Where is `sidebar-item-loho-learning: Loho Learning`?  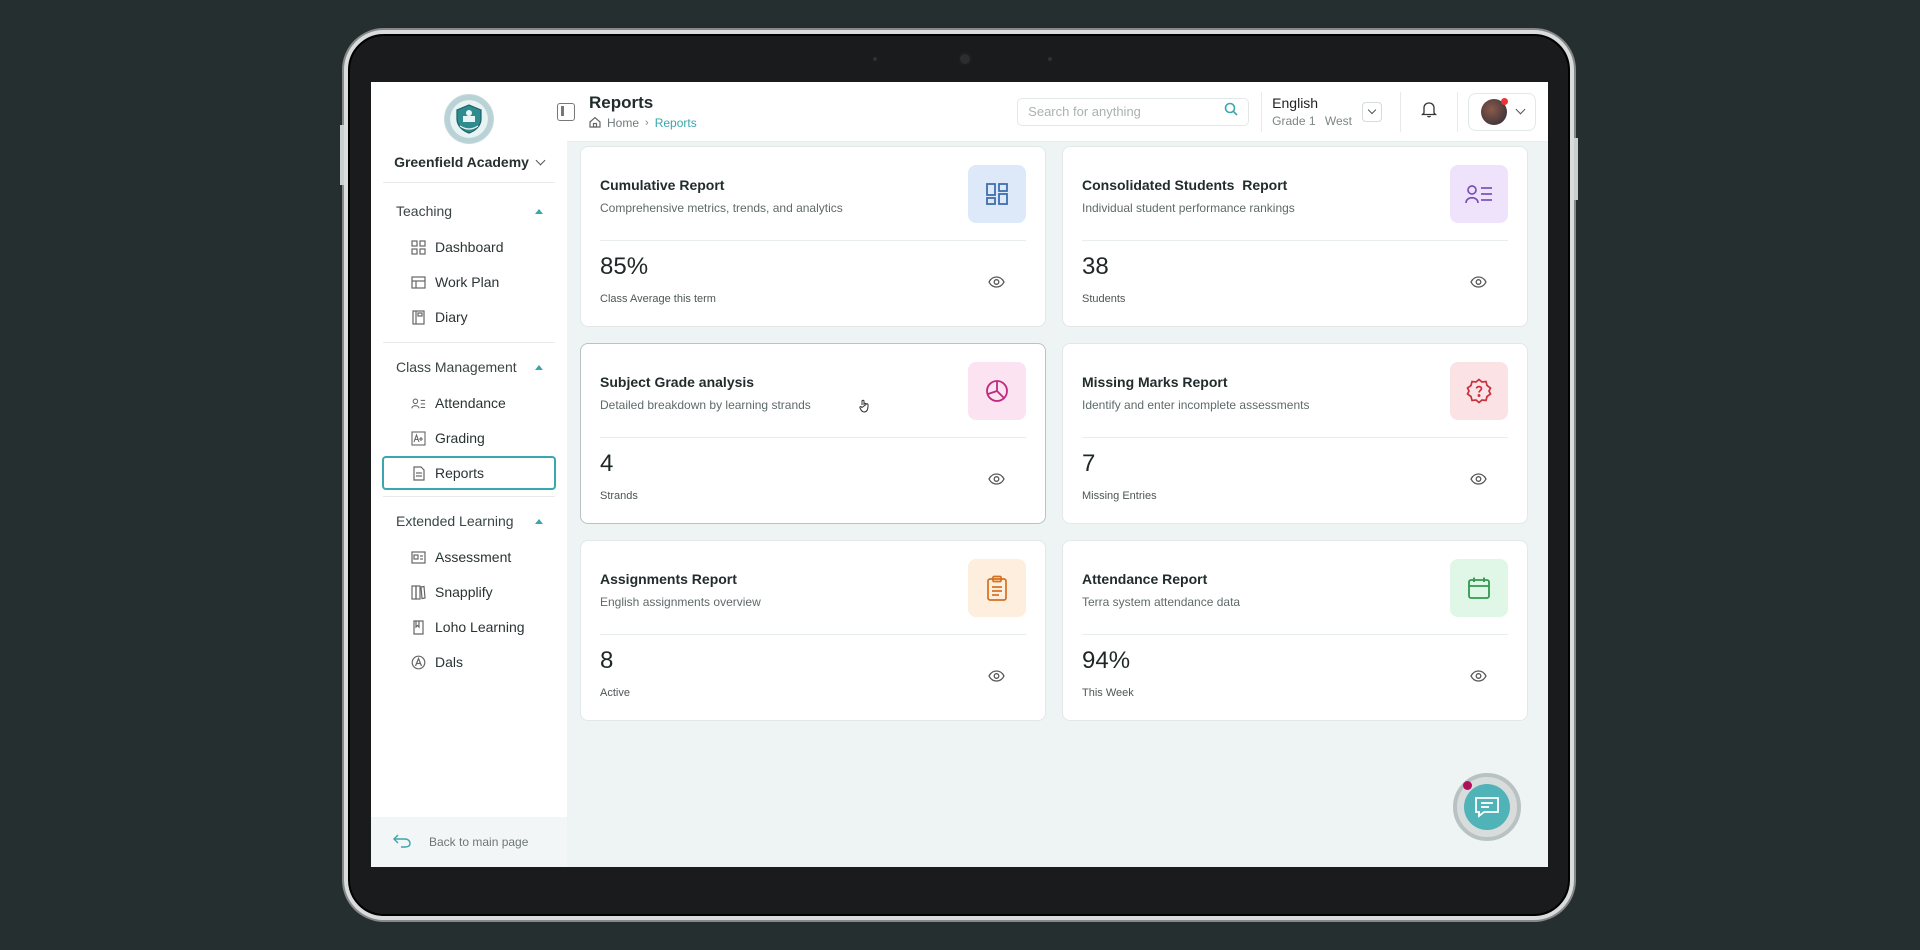
sidebar-item-loho-learning: Loho Learning is located at coordinates (469, 627).